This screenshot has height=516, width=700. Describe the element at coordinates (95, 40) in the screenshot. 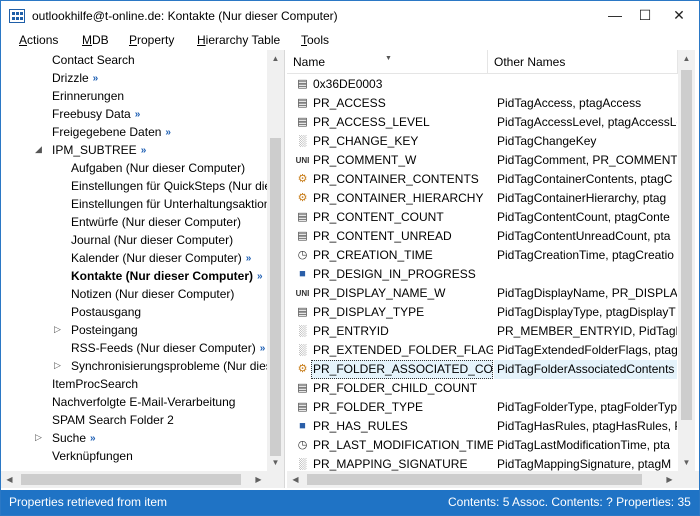

I see `menu-mdb: MDB` at that location.